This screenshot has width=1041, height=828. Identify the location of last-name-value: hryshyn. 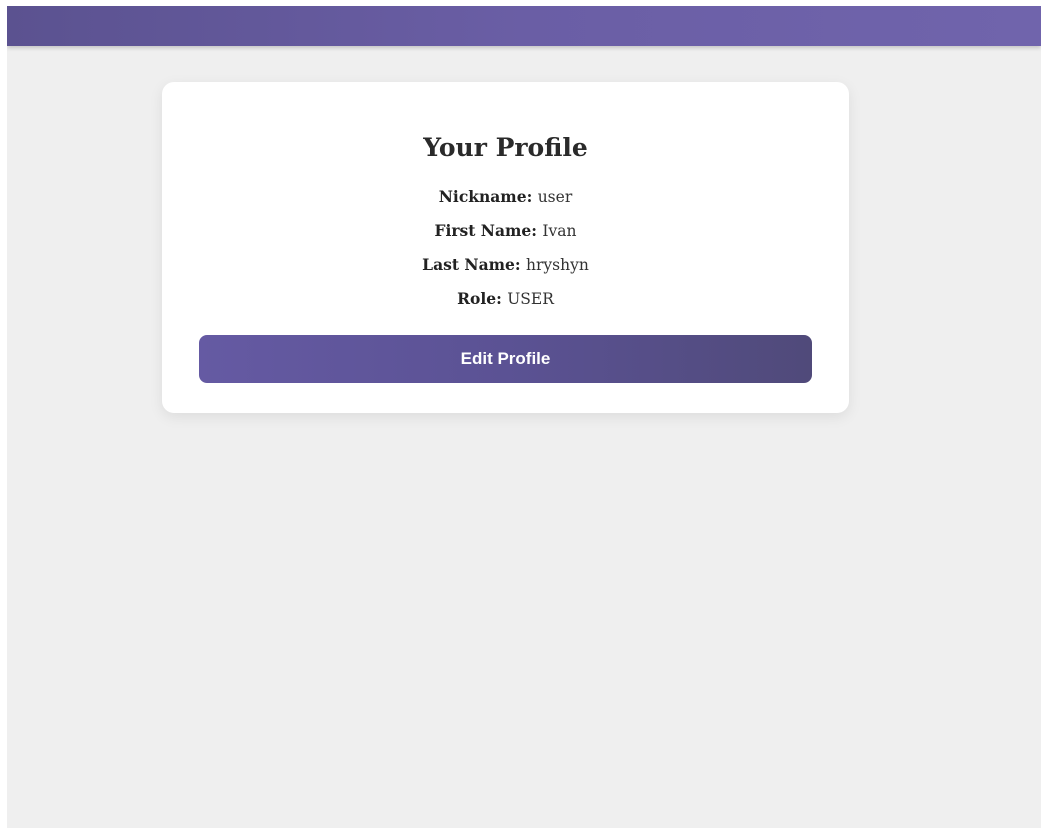
(557, 265).